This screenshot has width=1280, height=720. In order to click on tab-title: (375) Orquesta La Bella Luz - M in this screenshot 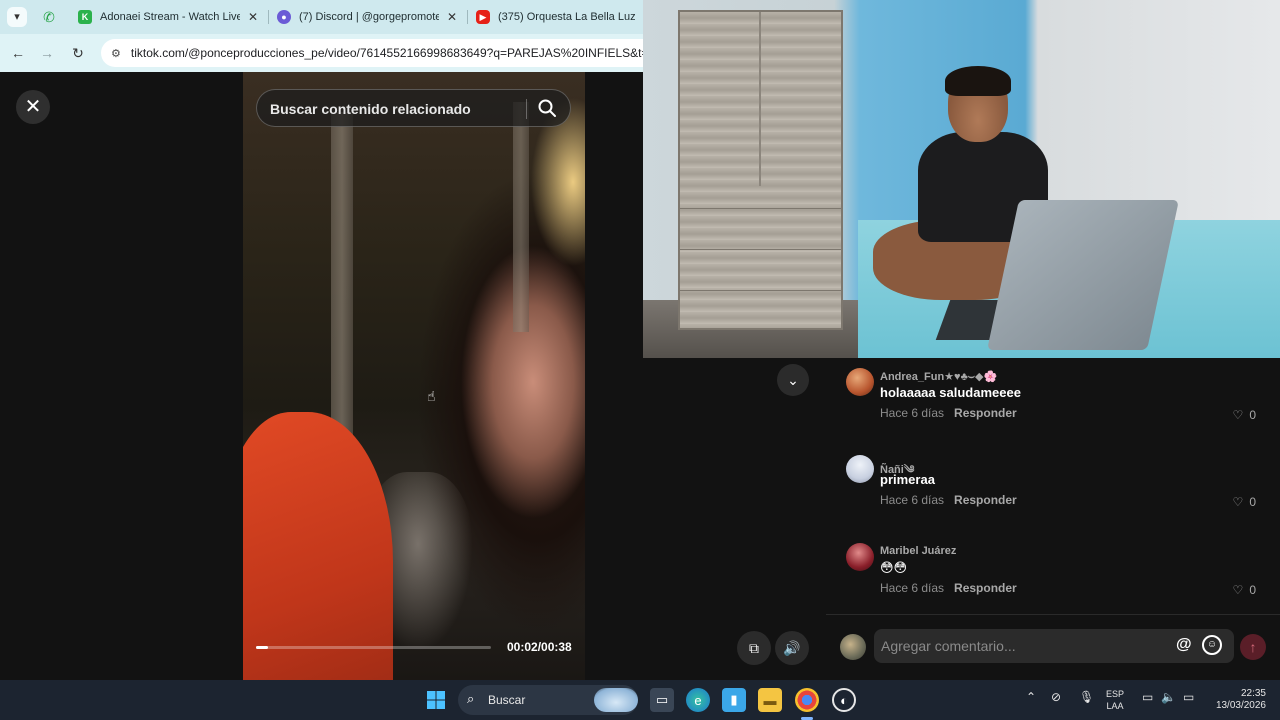, I will do `click(566, 17)`.